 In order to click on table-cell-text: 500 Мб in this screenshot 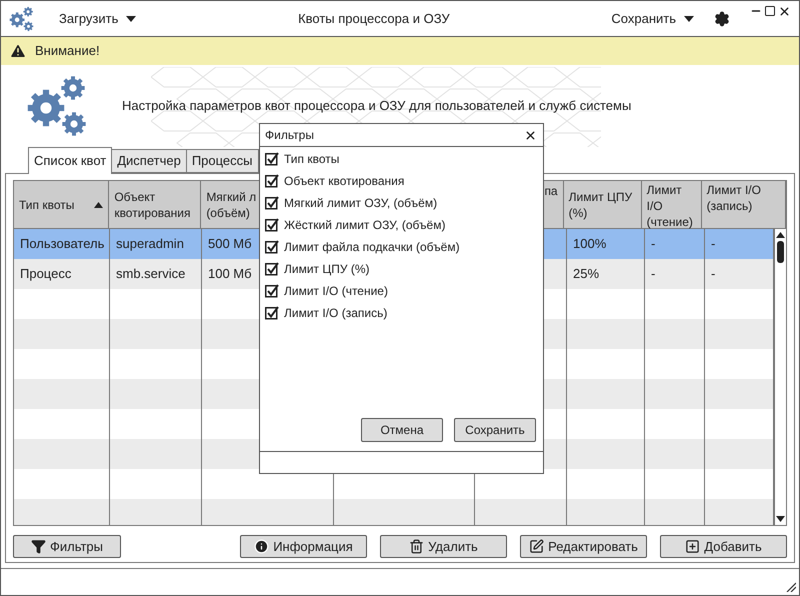, I will do `click(230, 244)`.